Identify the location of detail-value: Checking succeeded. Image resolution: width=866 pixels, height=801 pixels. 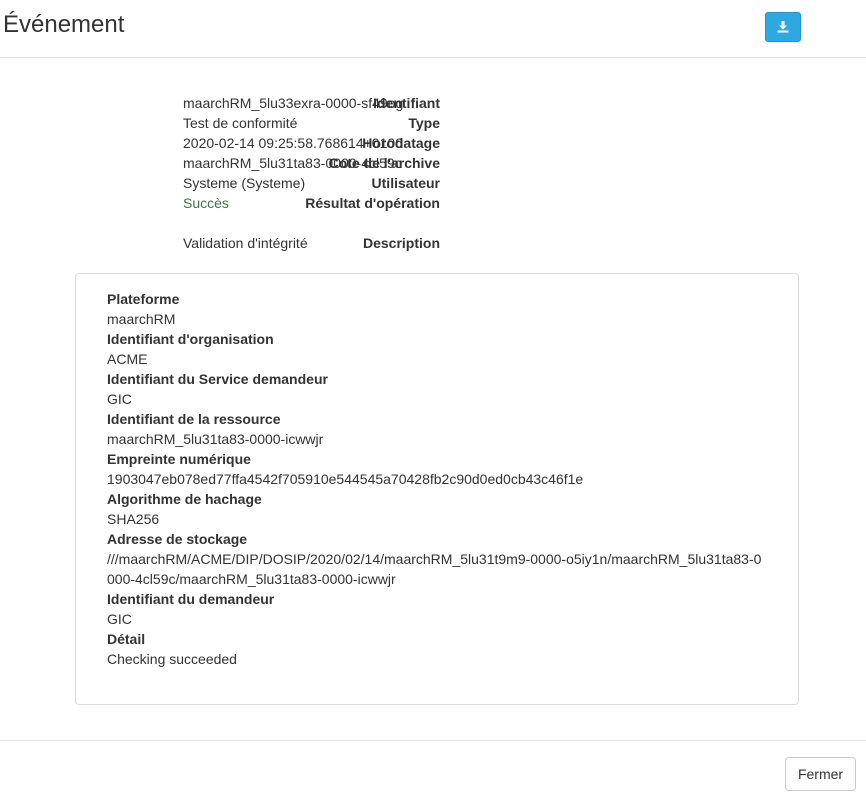
(172, 659).